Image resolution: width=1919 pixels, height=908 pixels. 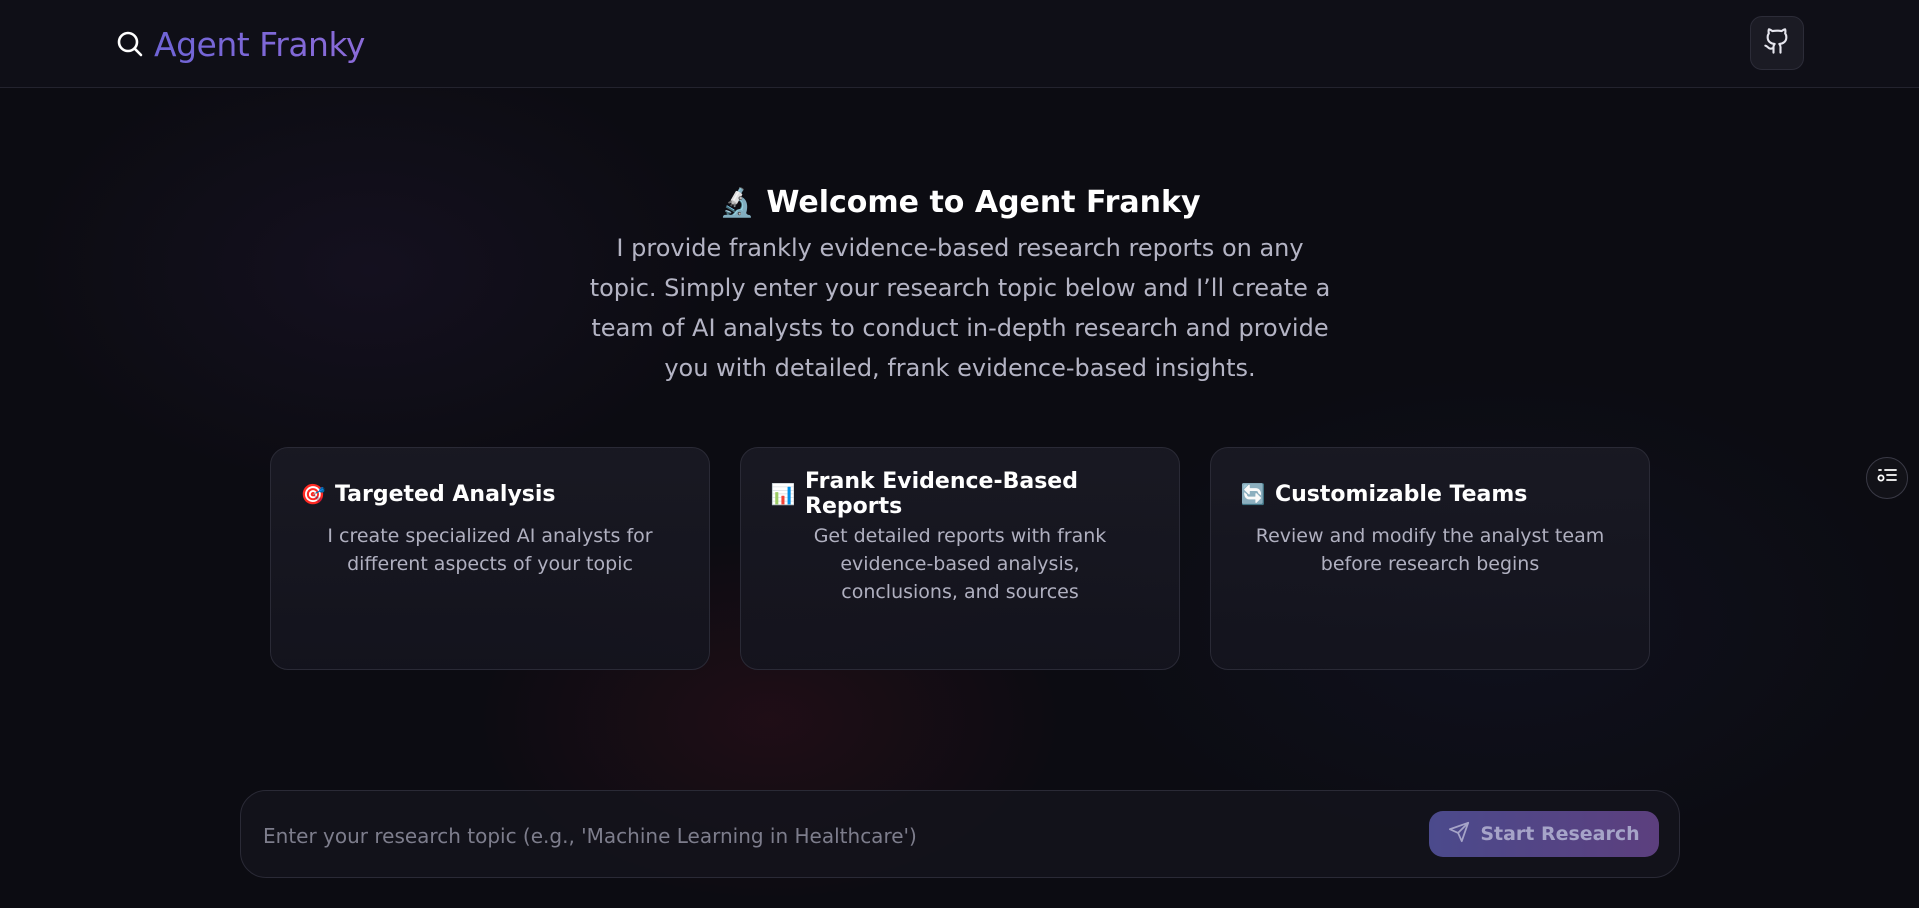 I want to click on research-topic-bar: Start Research, so click(x=960, y=834).